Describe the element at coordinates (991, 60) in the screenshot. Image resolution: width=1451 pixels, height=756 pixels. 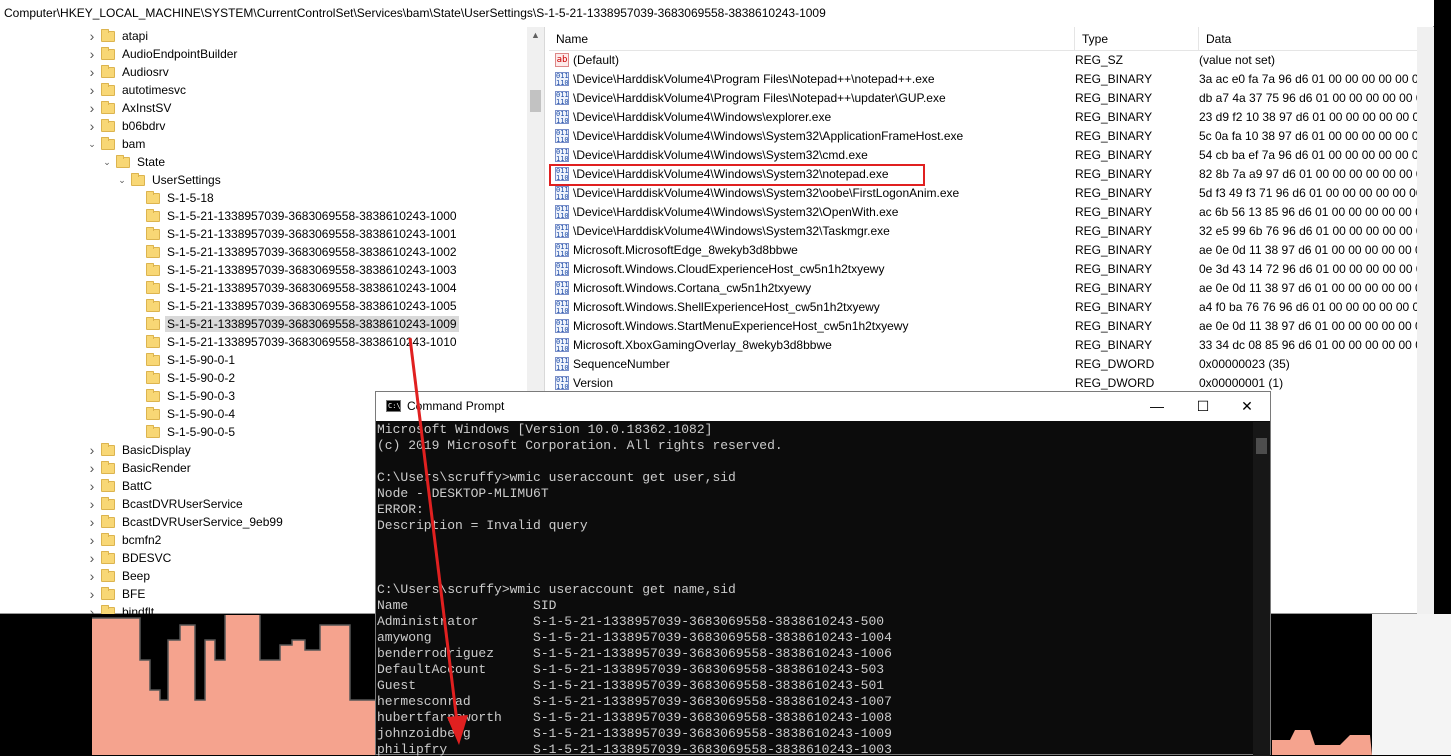
I see `registry-value-row: ab (Default) REG_SZ (value not set)` at that location.